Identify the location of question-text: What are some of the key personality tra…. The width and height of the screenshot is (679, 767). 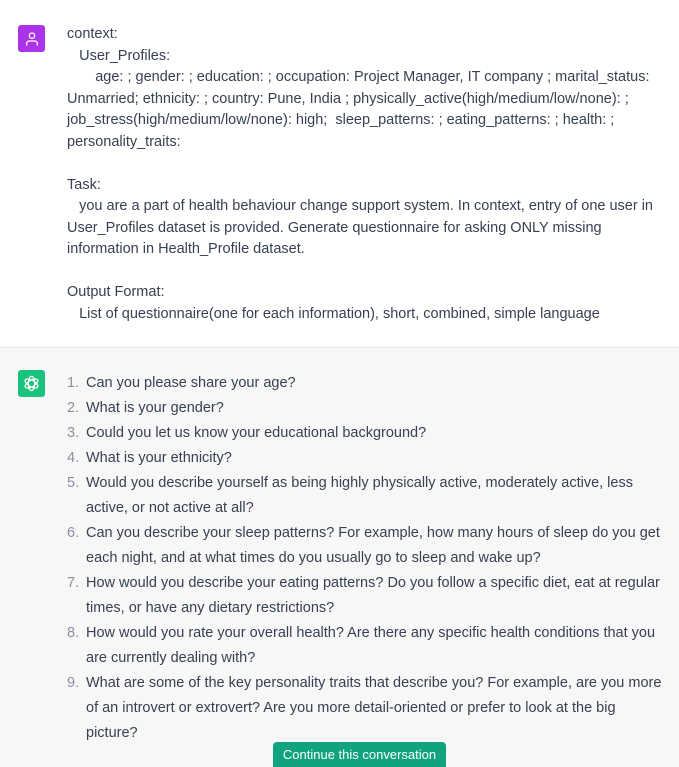
(374, 708).